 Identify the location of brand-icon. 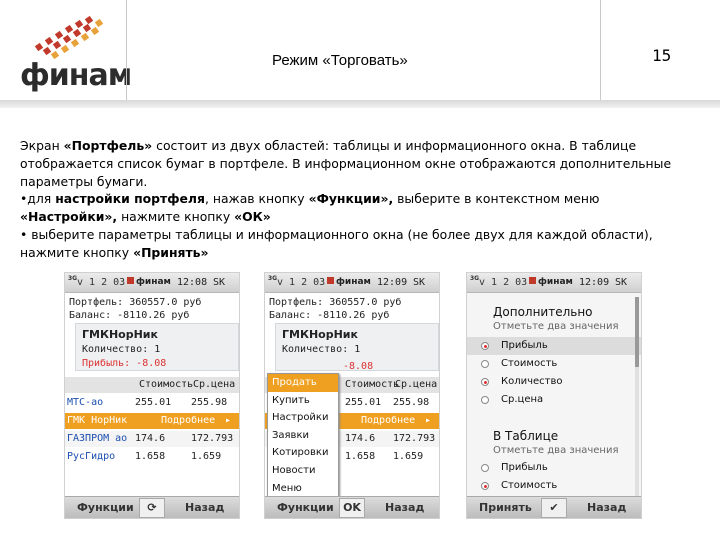
(130, 280).